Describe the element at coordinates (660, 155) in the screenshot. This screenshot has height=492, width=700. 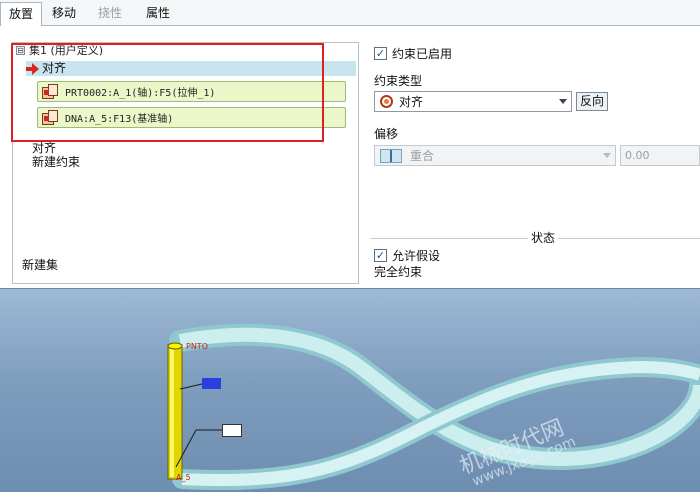
I see `offset-number-field: 0.00` at that location.